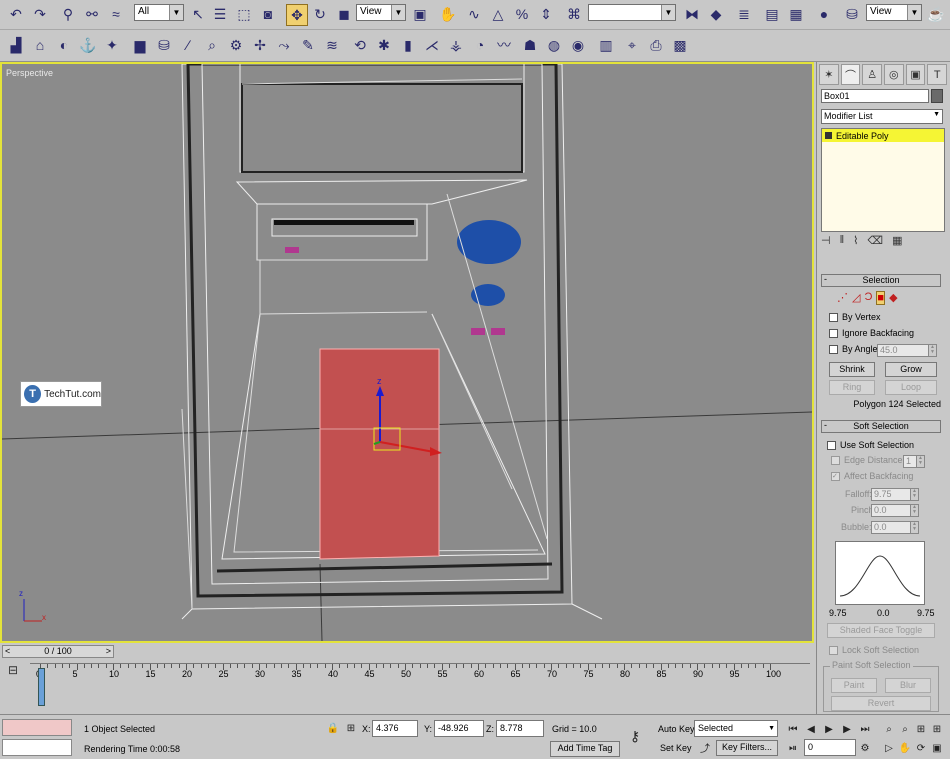 This screenshot has width=950, height=759. What do you see at coordinates (852, 387) in the screenshot?
I see `ring-button: Ring` at bounding box center [852, 387].